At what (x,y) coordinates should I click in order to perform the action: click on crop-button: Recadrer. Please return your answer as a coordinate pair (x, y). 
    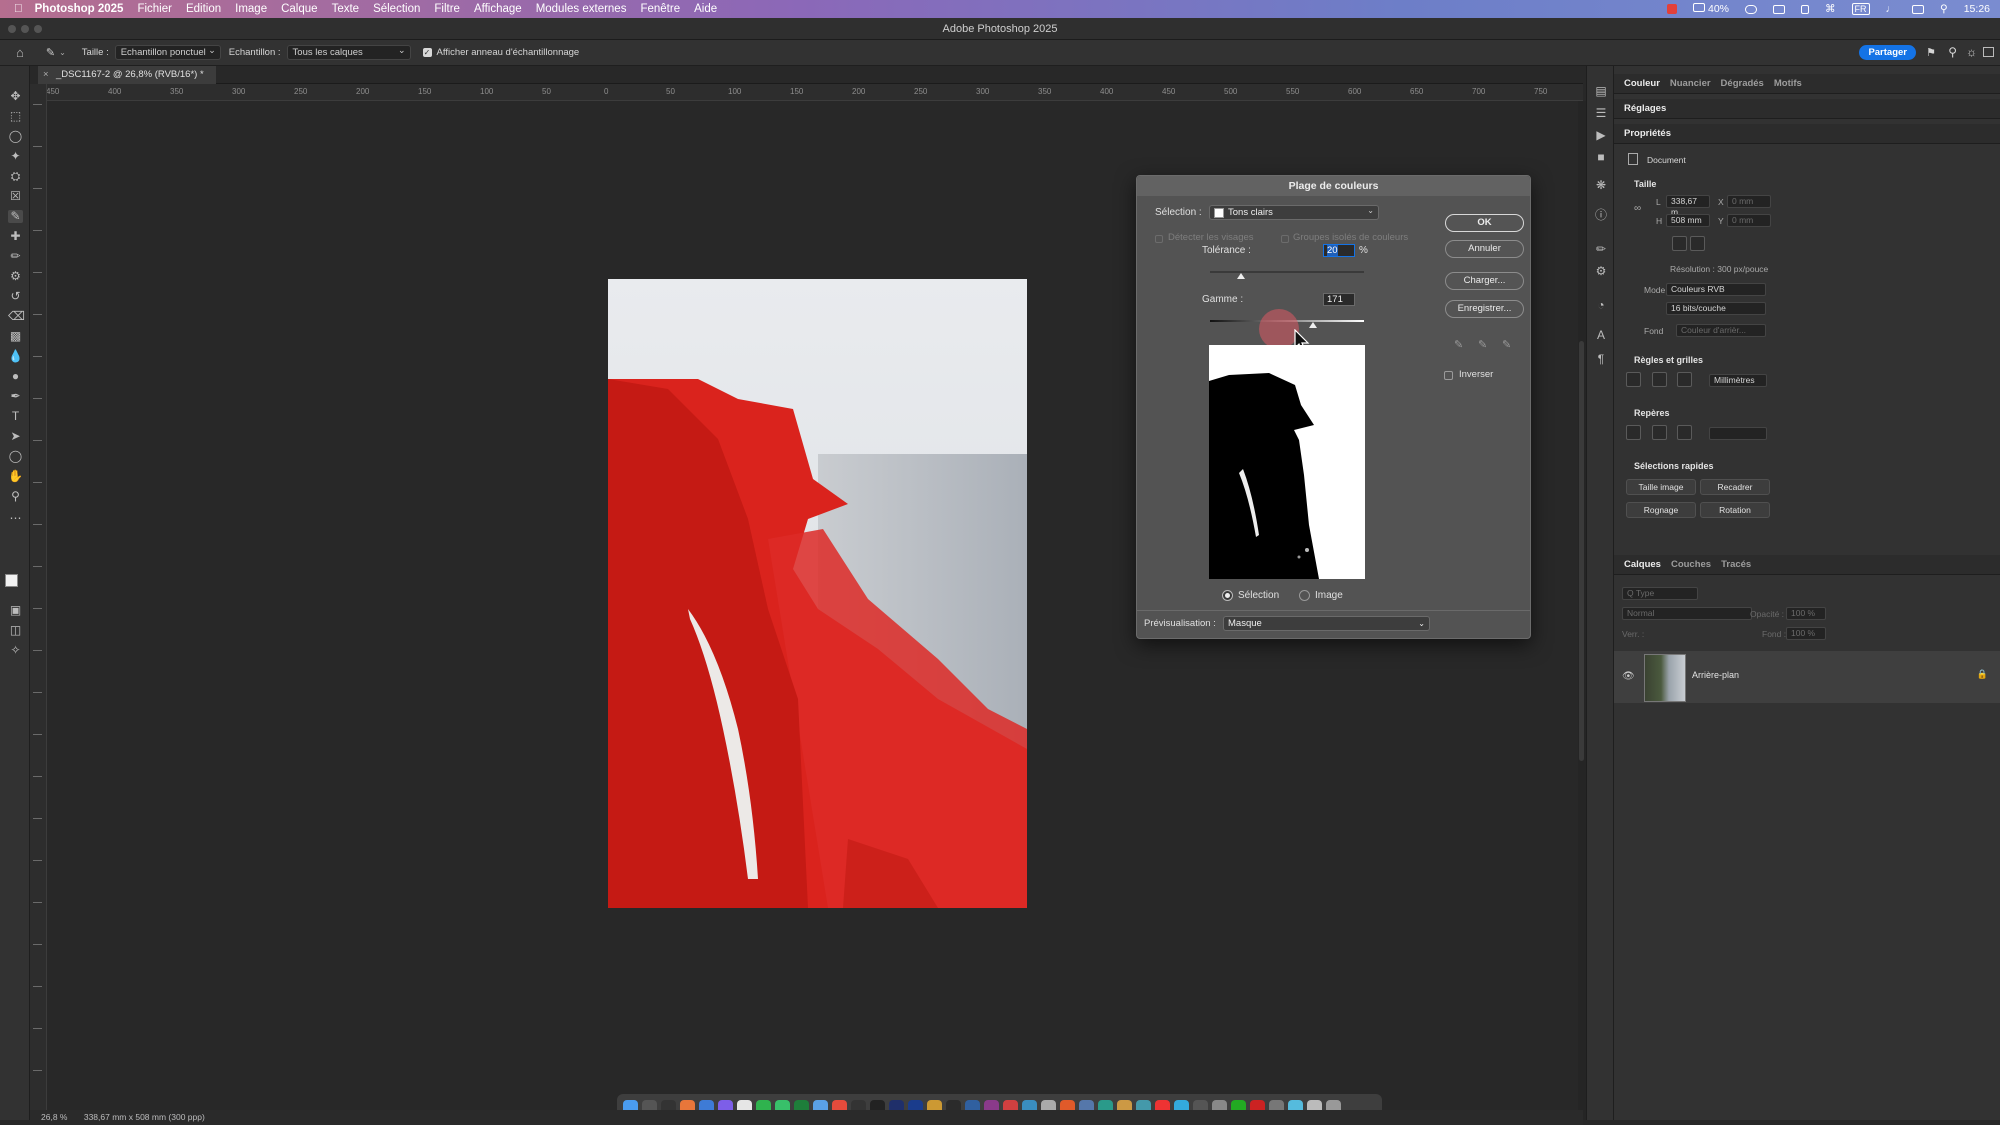
    Looking at the image, I should click on (1735, 487).